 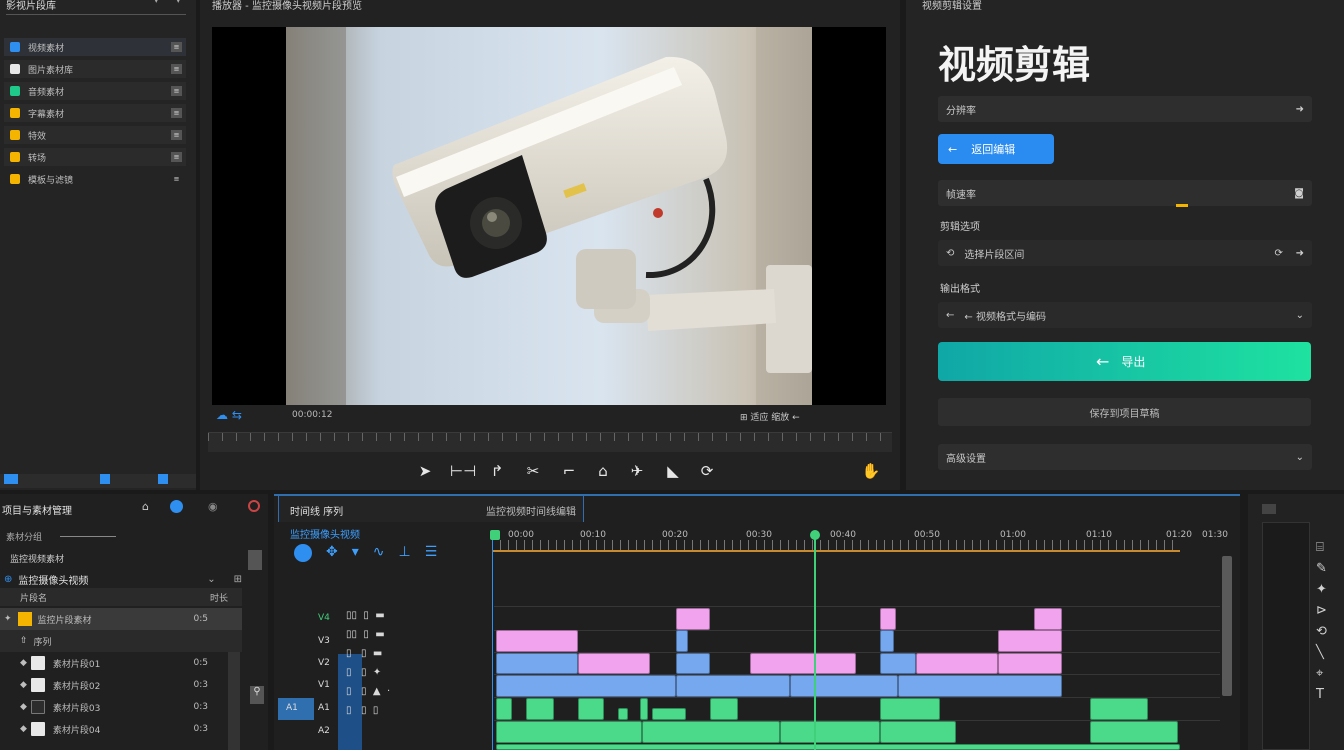 What do you see at coordinates (531, 510) in the screenshot?
I see `timeline-tab-2: 监控视频时间线编辑` at bounding box center [531, 510].